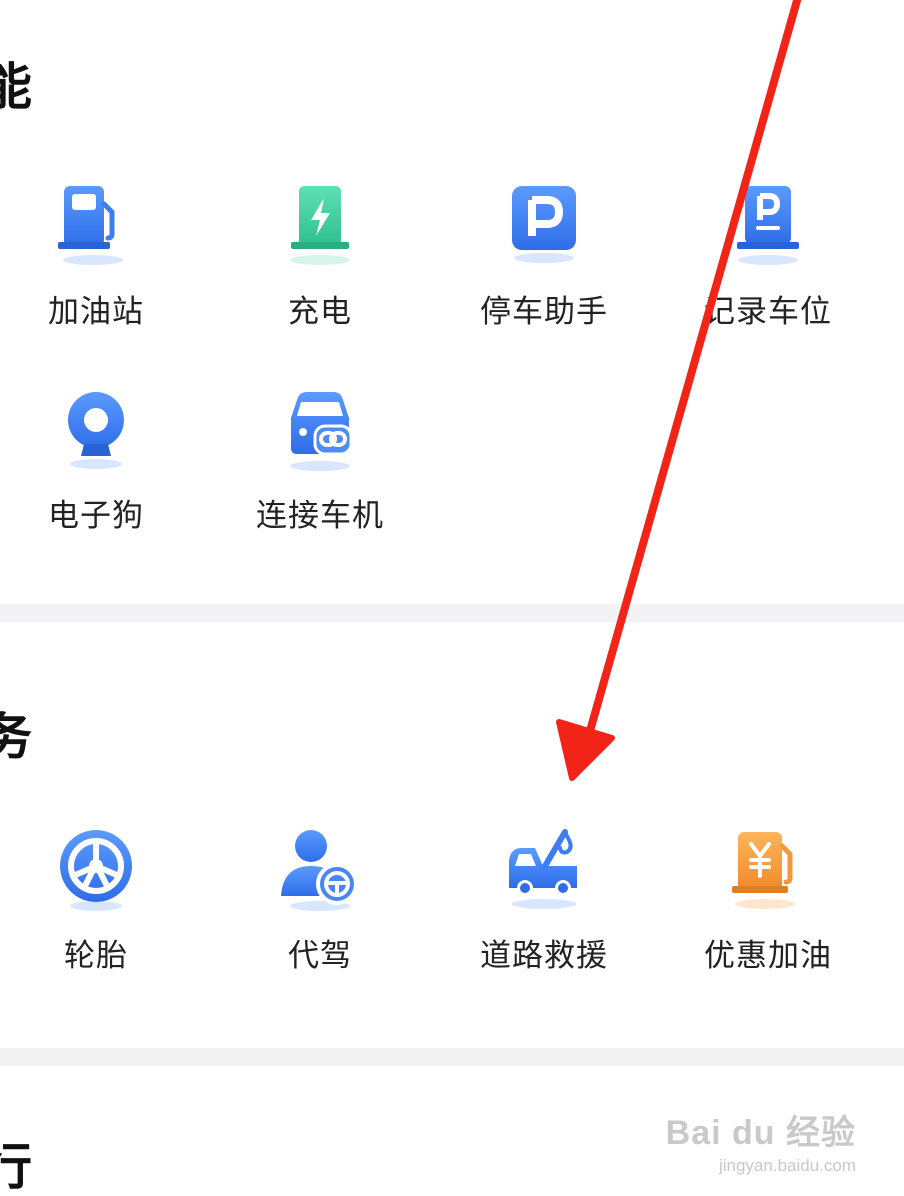 The image size is (904, 1196). What do you see at coordinates (768, 312) in the screenshot?
I see `item-label: 记录车位` at bounding box center [768, 312].